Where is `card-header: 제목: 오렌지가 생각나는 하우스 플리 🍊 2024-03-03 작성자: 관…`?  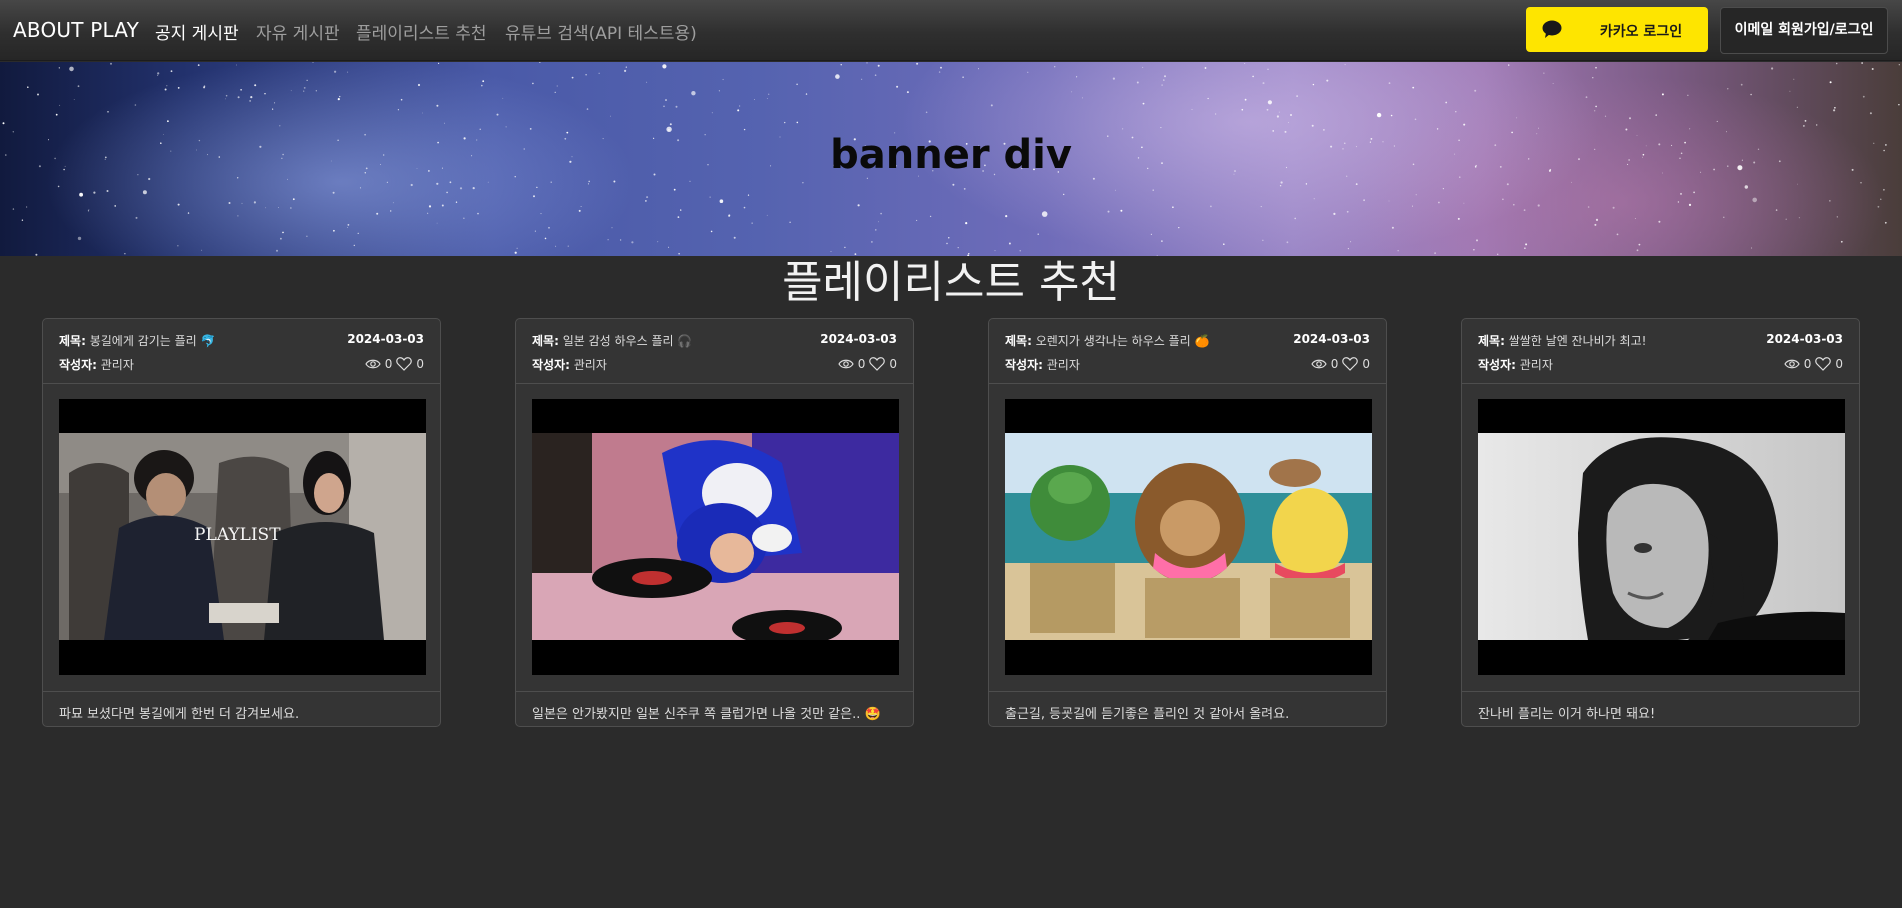
card-header: 제목: 오렌지가 생각나는 하우스 플리 🍊 2024-03-03 작성자: 관… is located at coordinates (1187, 351).